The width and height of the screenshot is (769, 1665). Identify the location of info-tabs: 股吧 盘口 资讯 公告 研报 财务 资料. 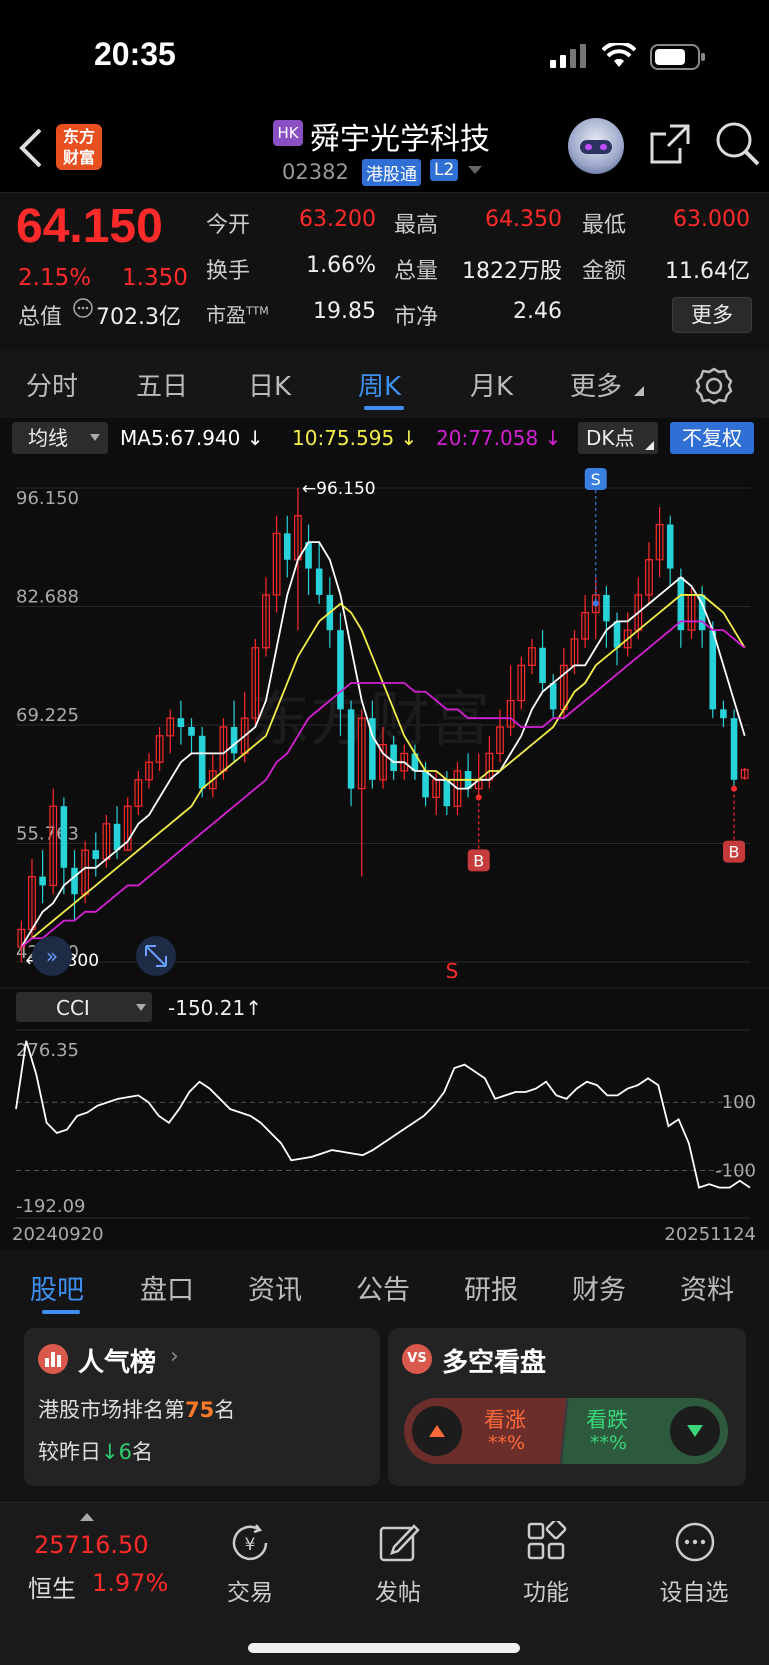
(384, 1283).